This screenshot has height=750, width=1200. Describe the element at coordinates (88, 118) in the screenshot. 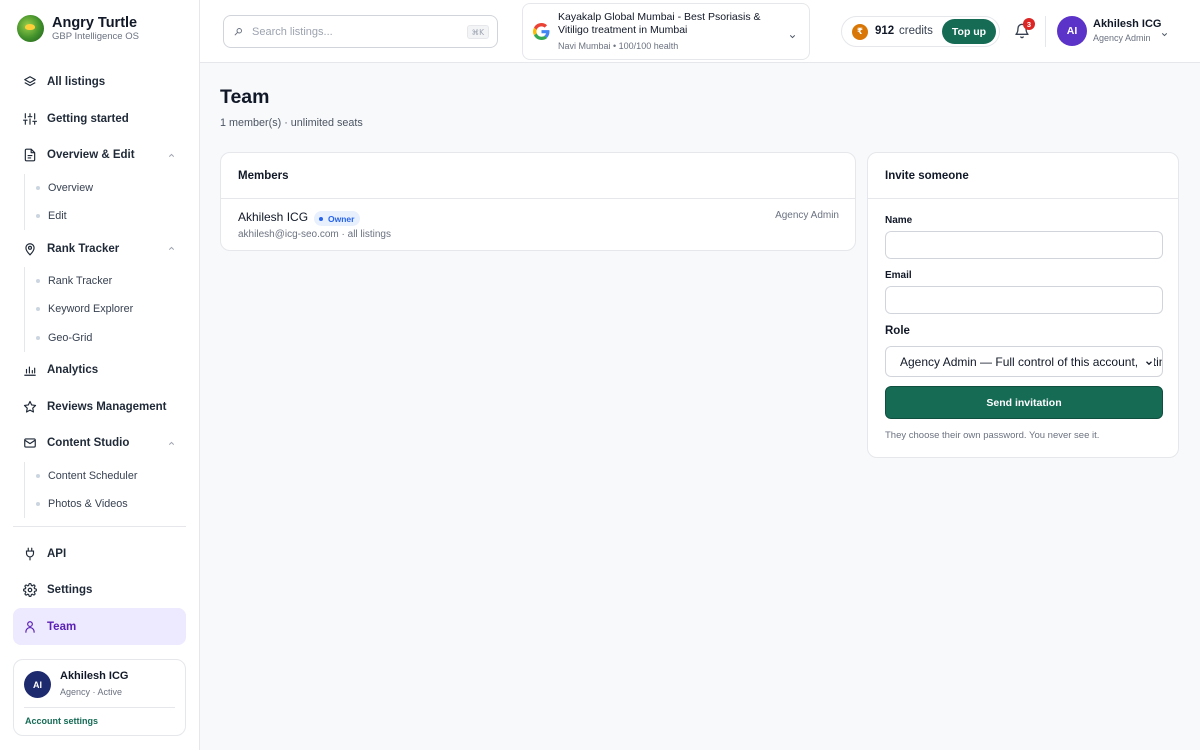

I see `sidebar-item-label: Getting started` at that location.